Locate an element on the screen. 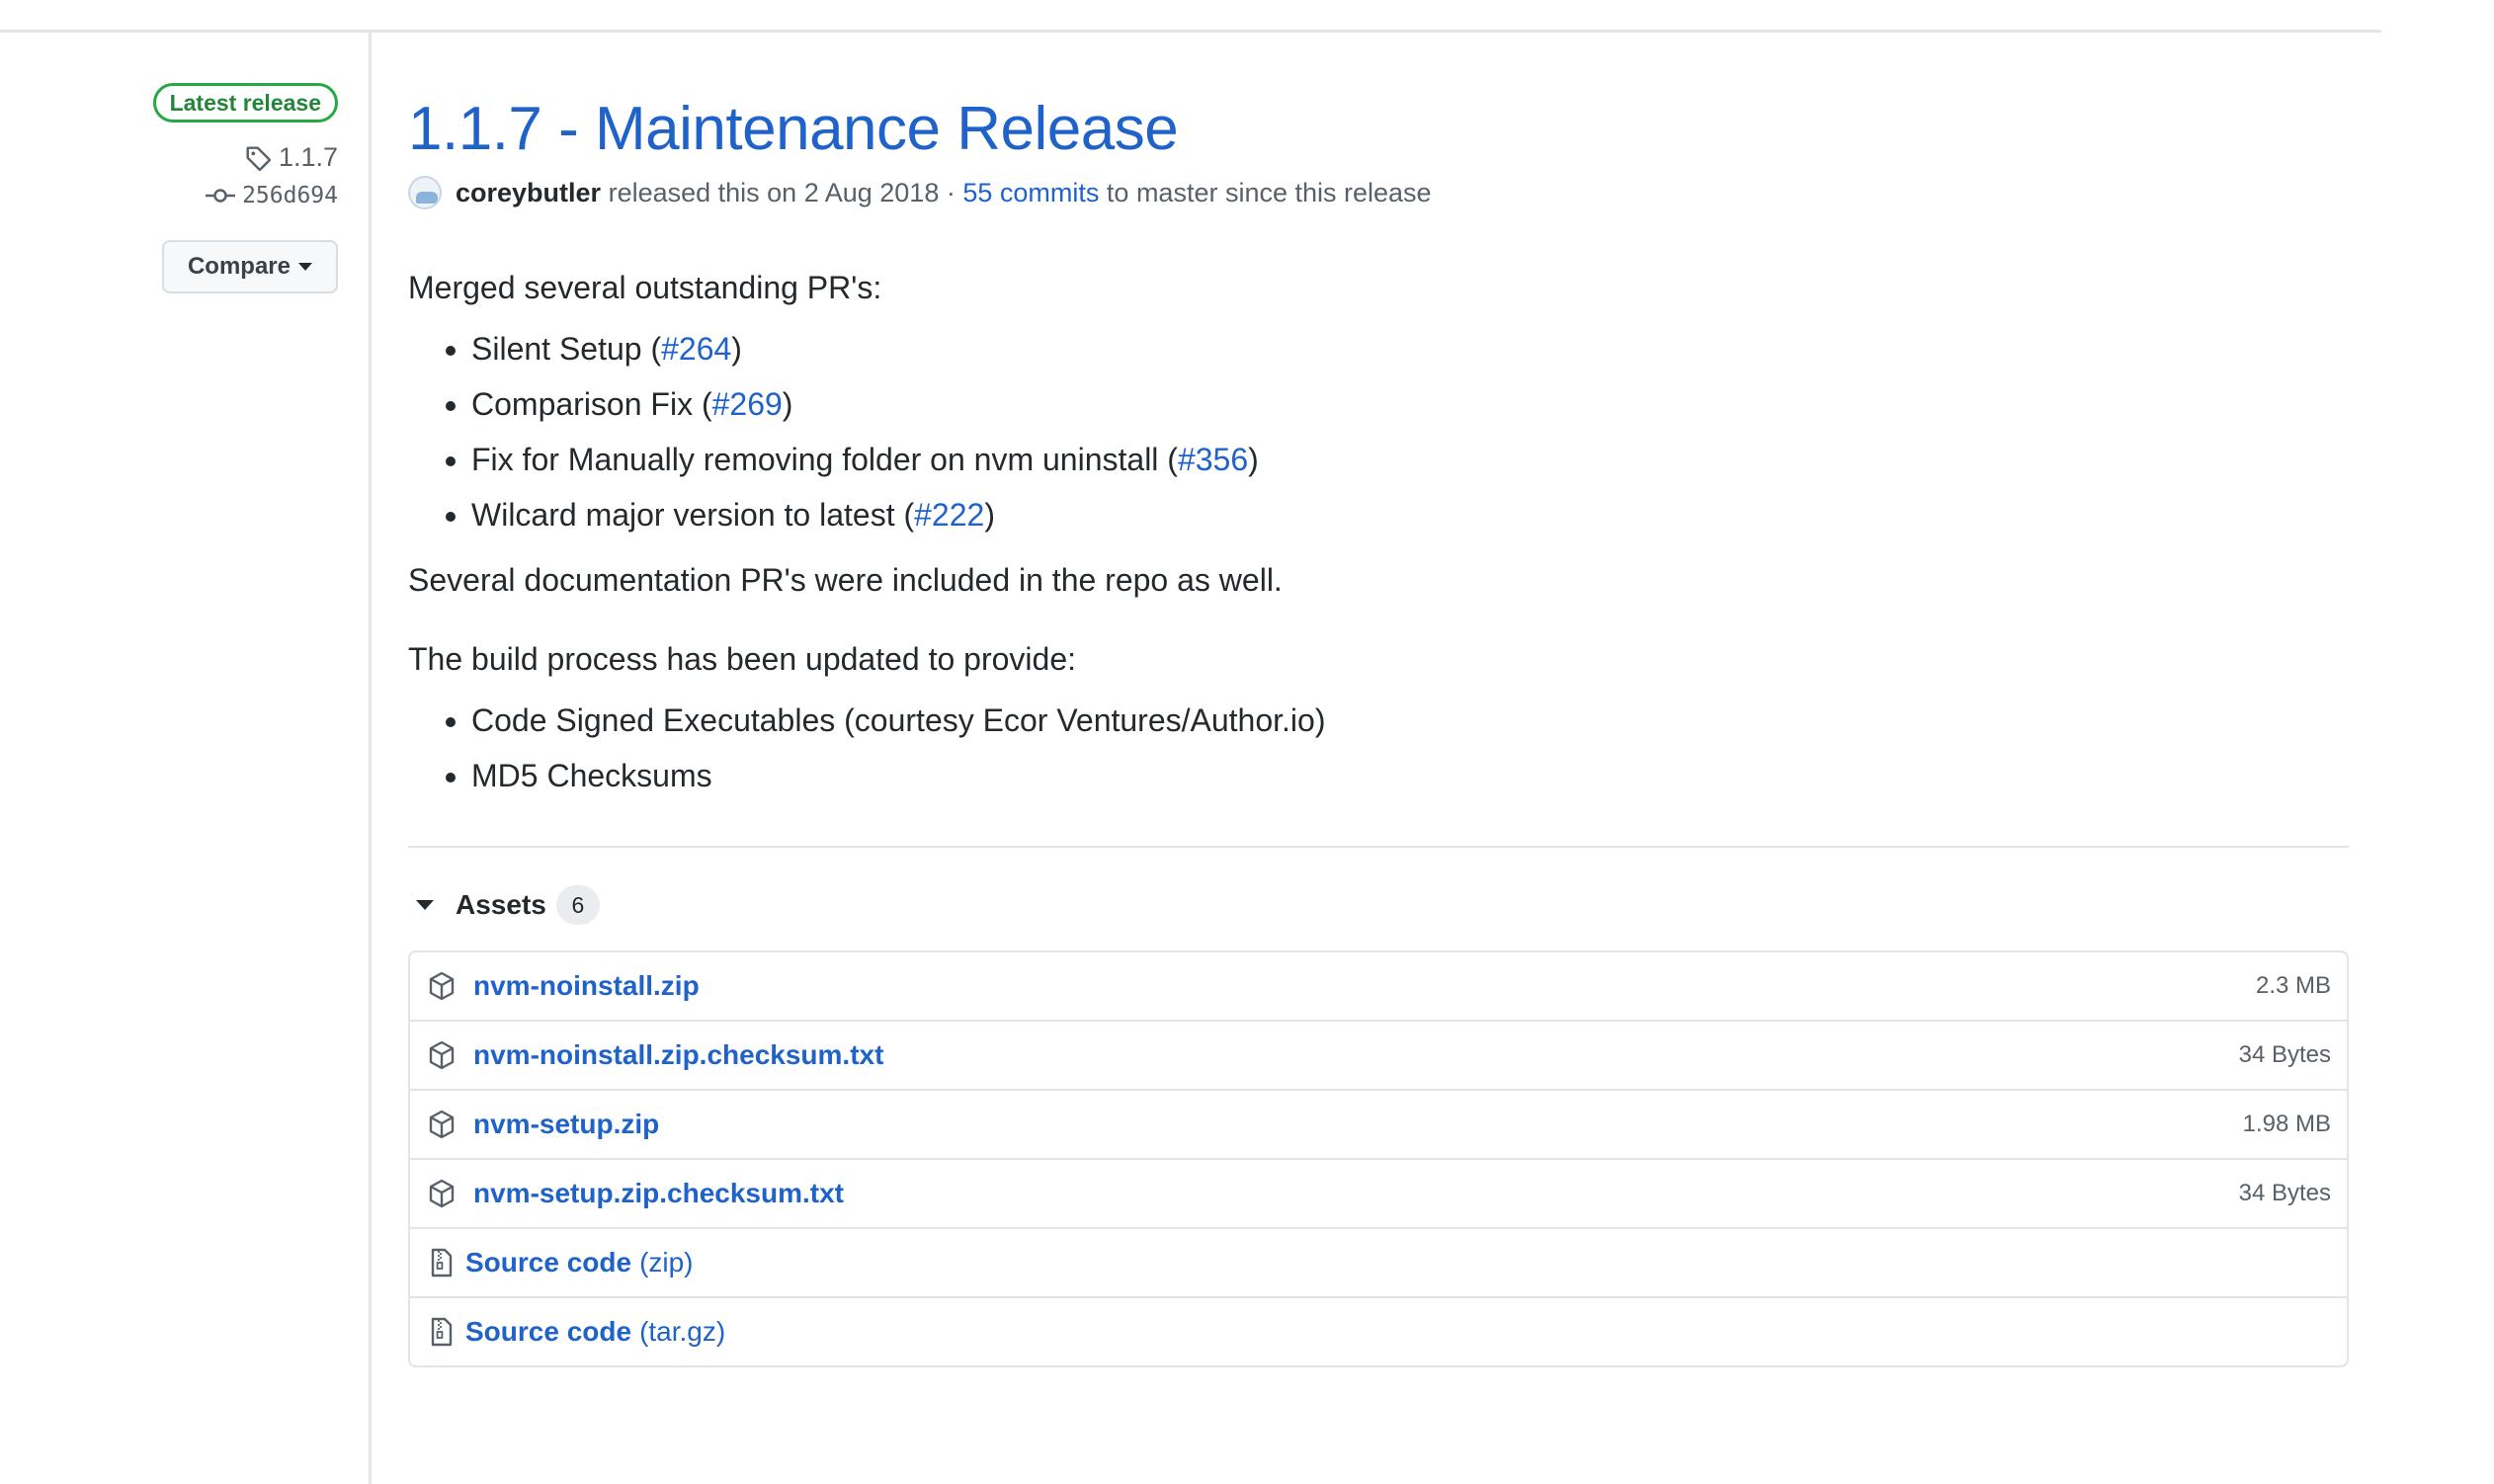 Image resolution: width=2494 pixels, height=1484 pixels. avatar is located at coordinates (425, 192).